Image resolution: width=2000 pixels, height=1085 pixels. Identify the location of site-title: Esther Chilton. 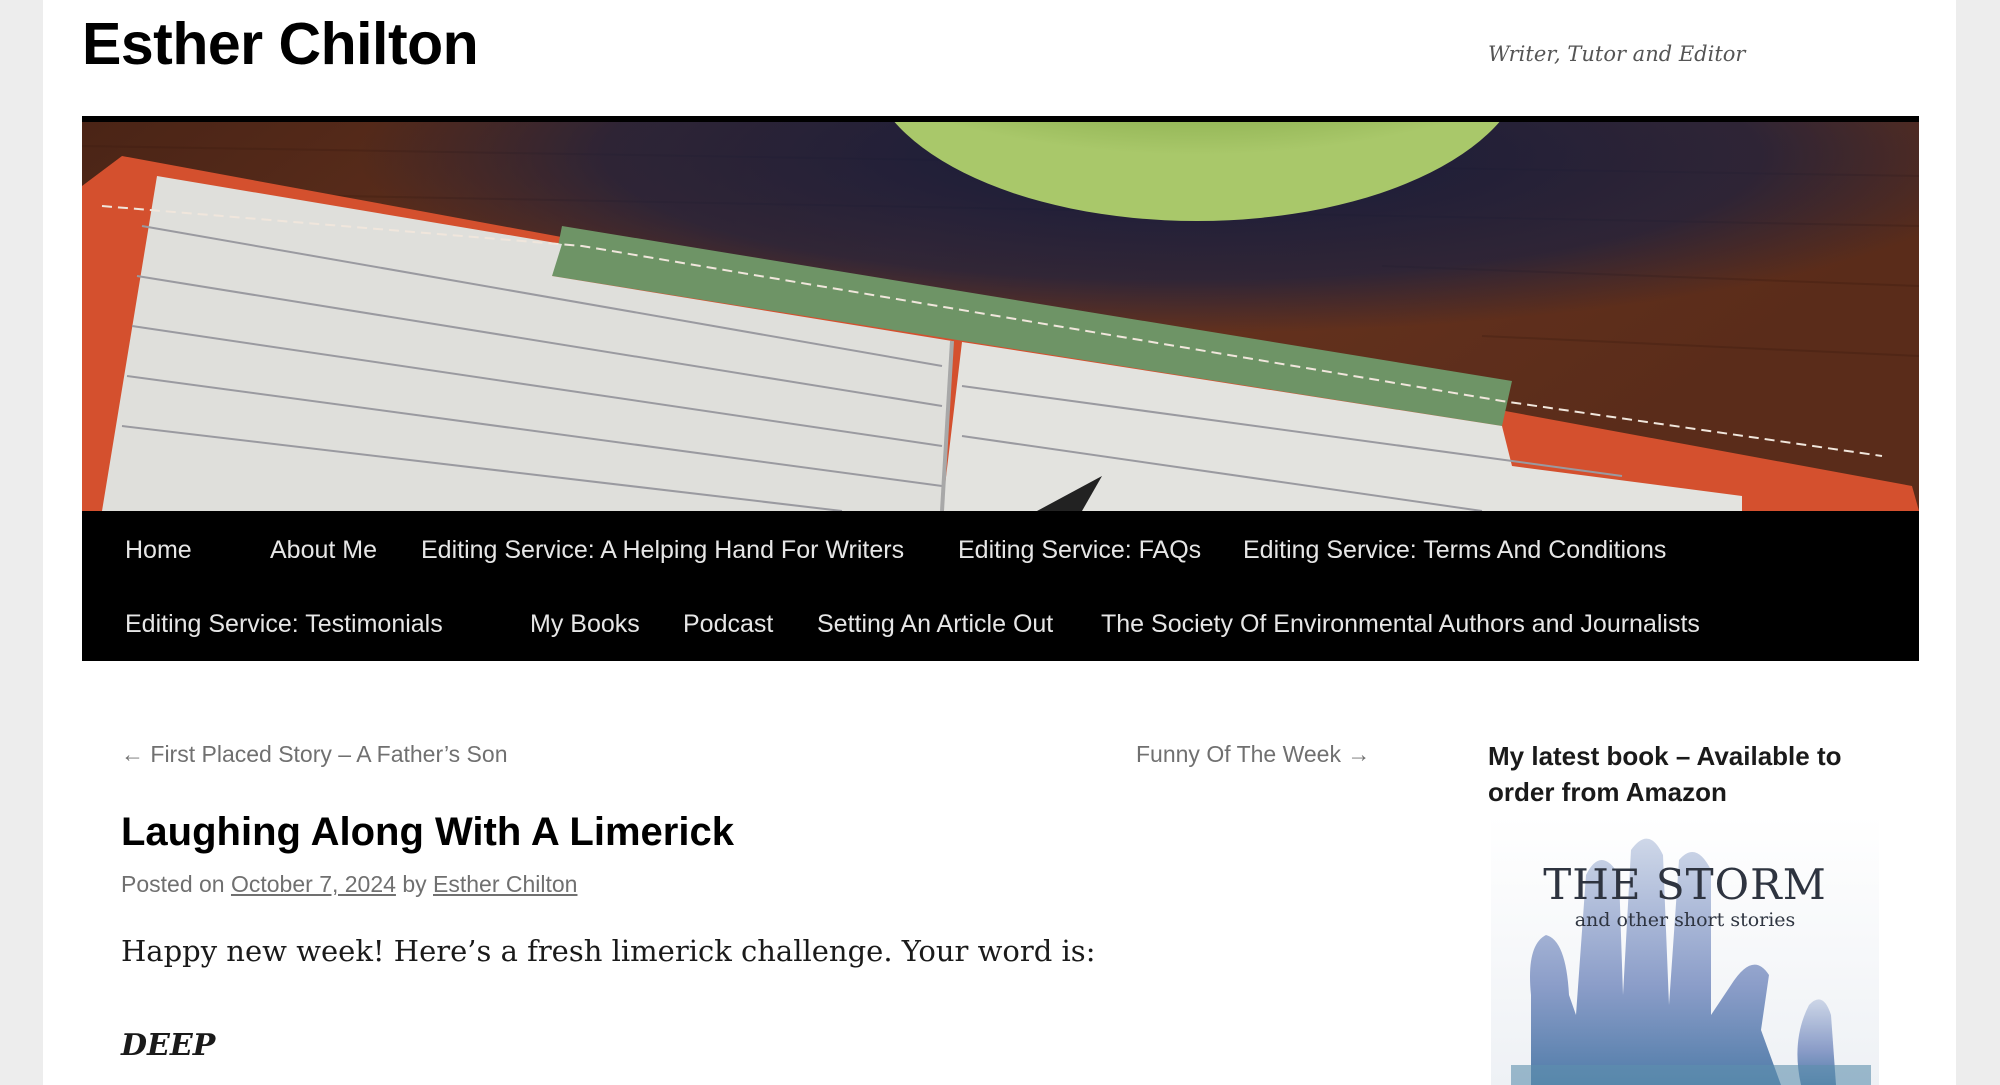
(280, 44).